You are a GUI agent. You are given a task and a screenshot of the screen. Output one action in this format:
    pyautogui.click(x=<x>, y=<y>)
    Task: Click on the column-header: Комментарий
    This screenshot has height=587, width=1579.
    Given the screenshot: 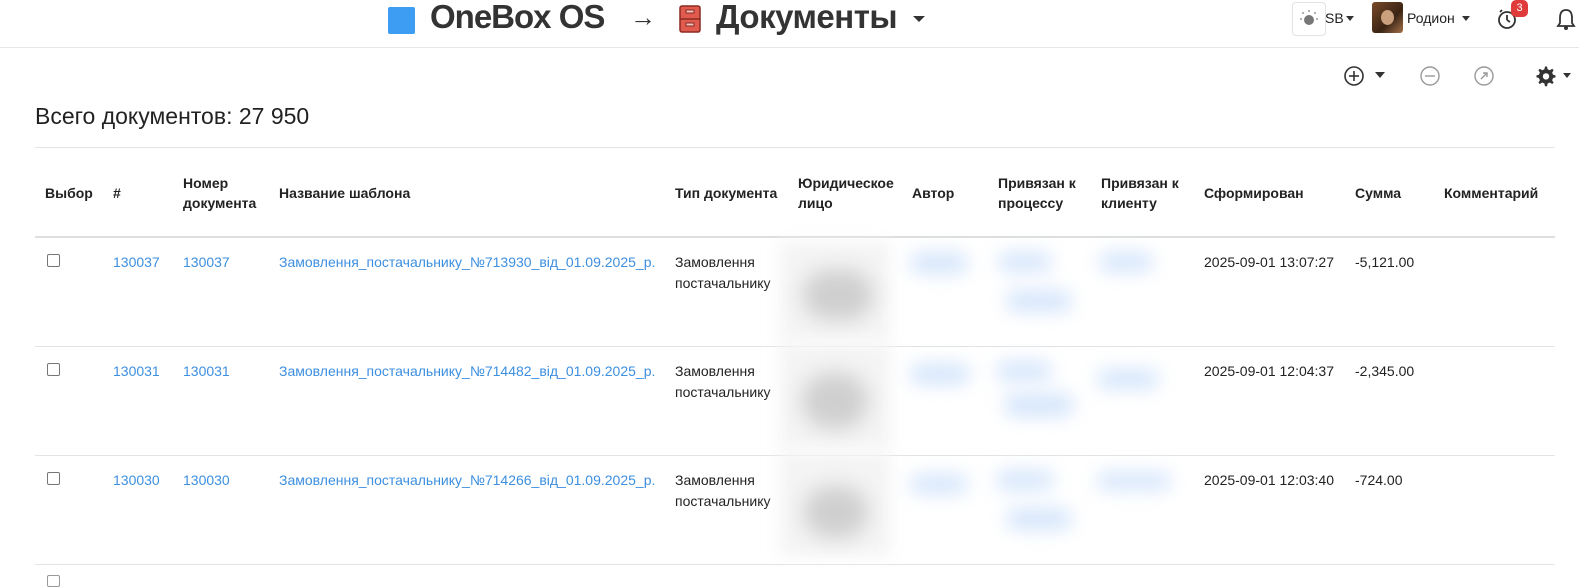 What is the action you would take?
    pyautogui.click(x=1494, y=201)
    